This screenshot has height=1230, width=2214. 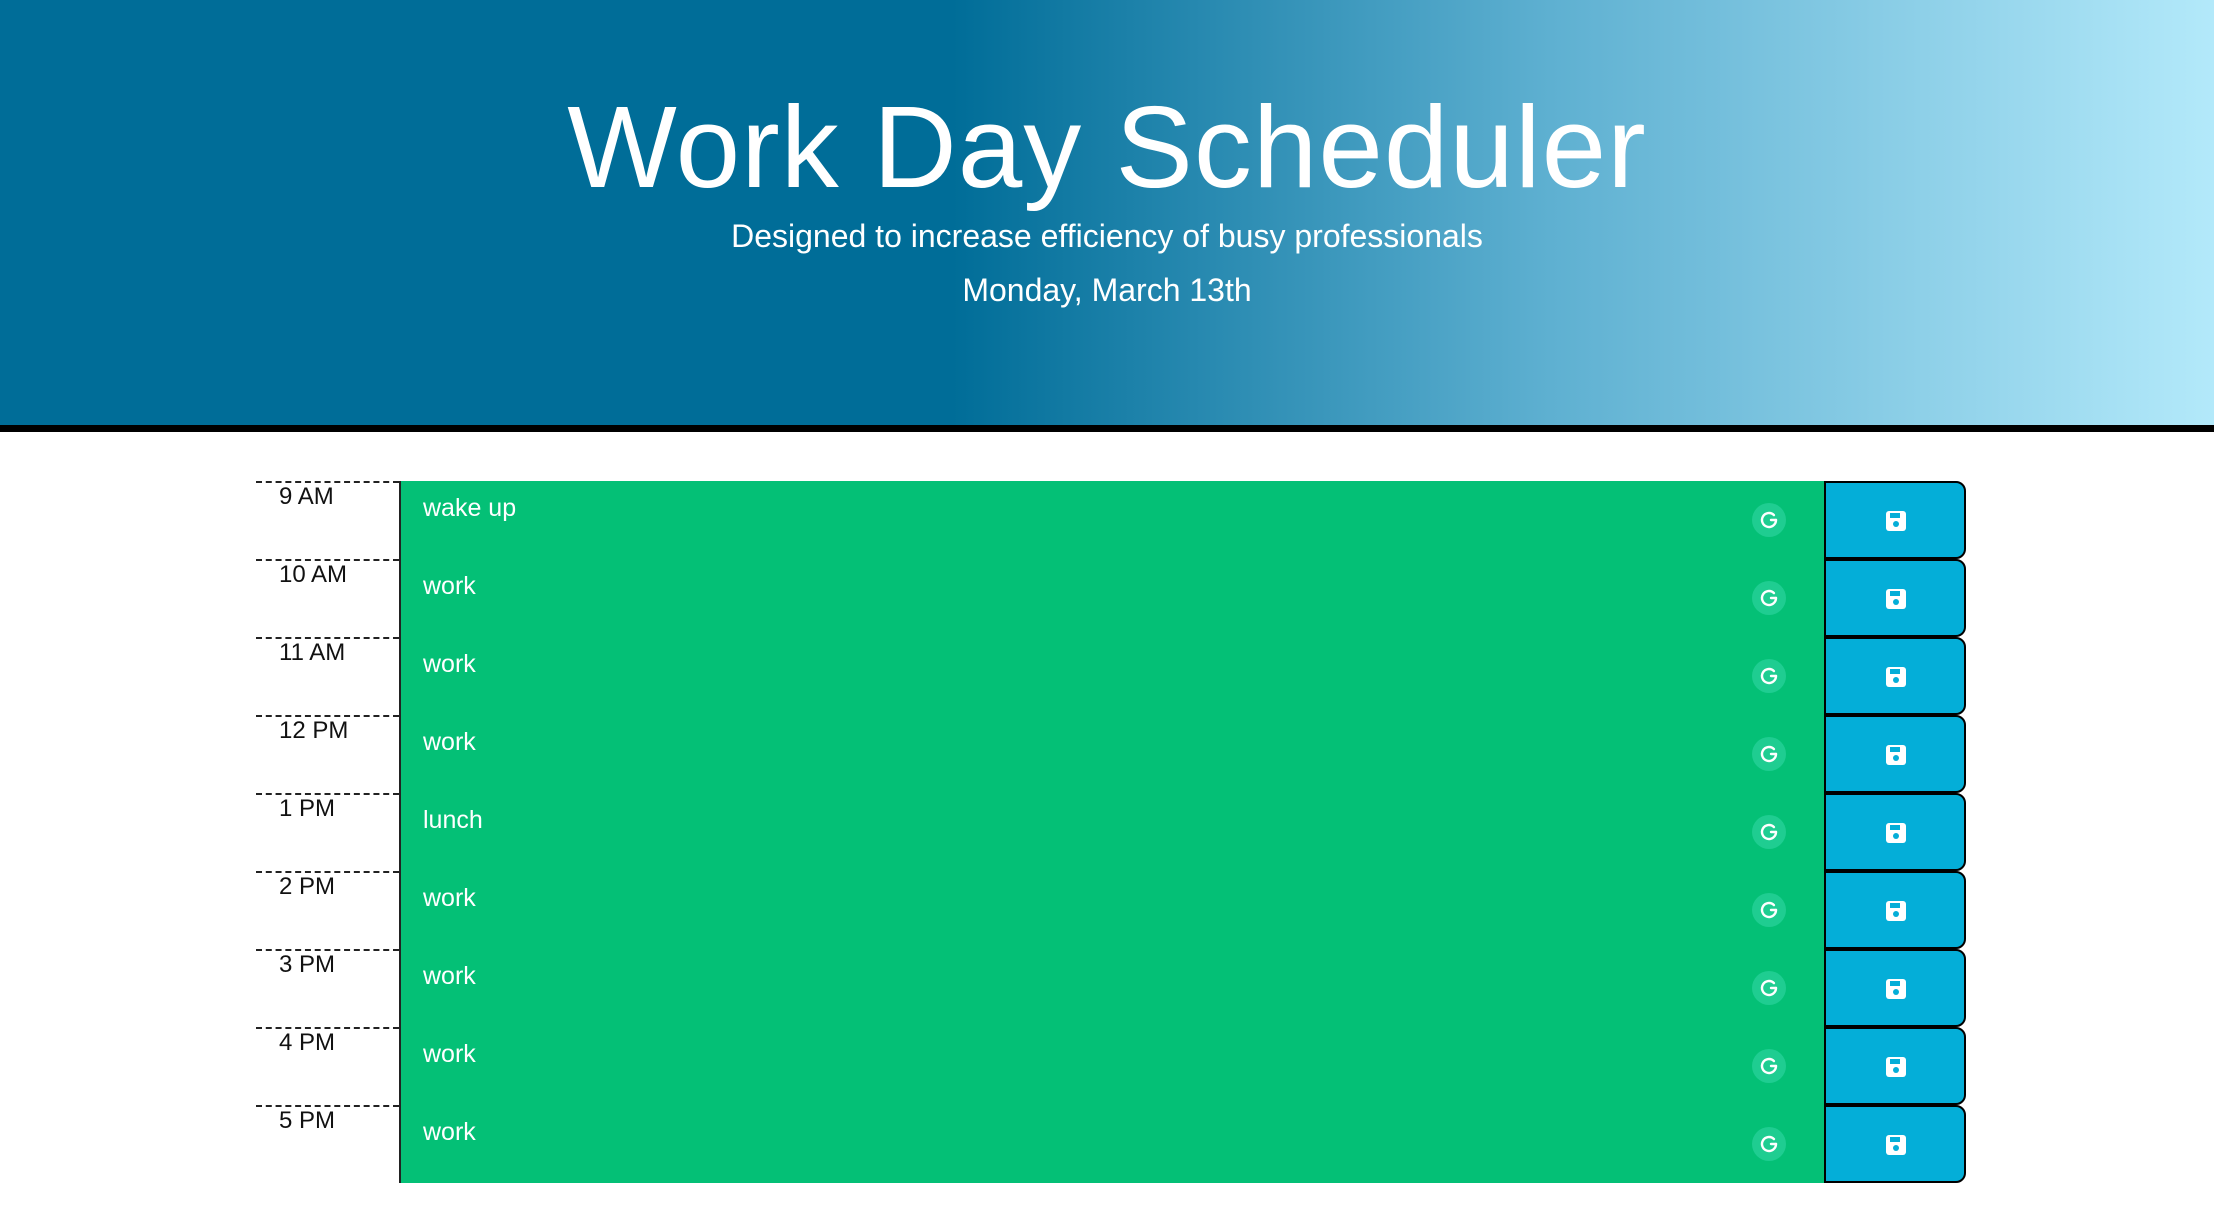 I want to click on time-block-11am: 11 AM work, so click(x=1111, y=676).